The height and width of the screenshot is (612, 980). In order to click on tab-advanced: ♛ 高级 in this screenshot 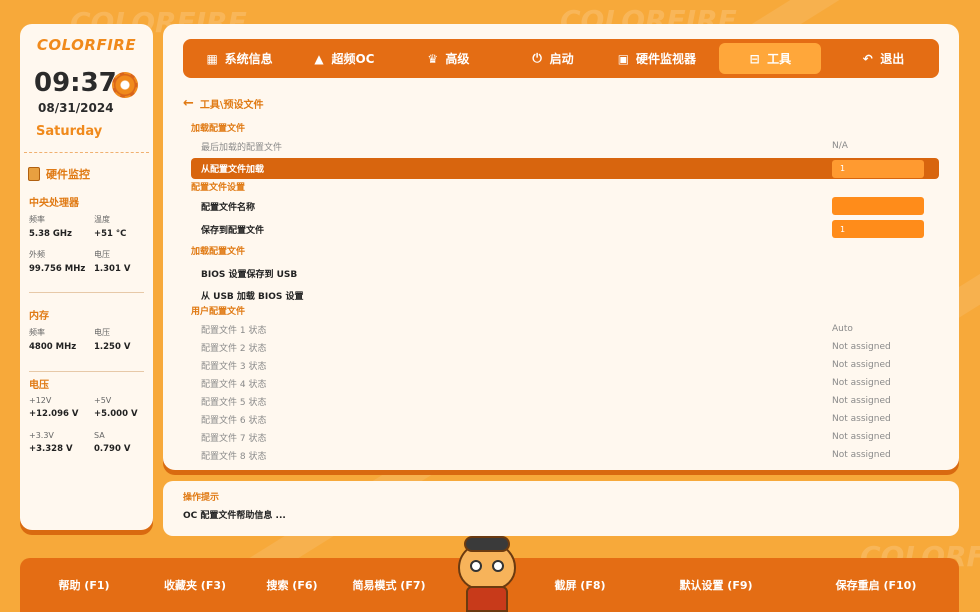, I will do `click(448, 58)`.